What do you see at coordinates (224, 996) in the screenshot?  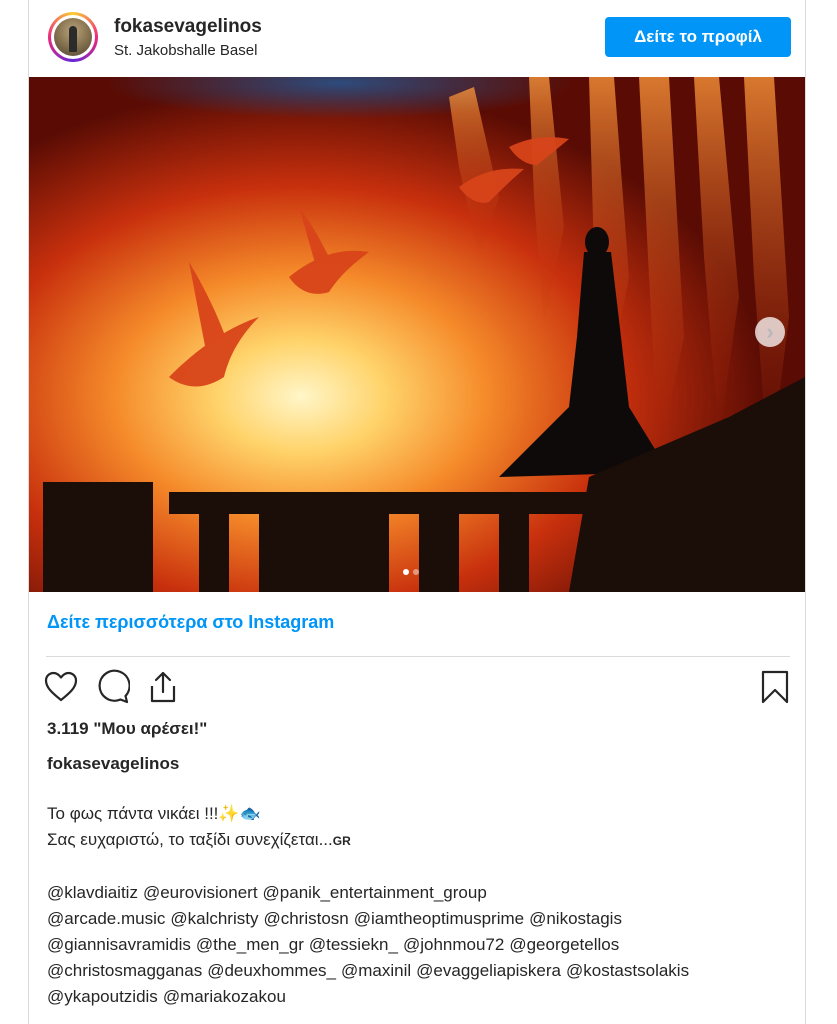 I see `mention-link: @mariakozakou` at bounding box center [224, 996].